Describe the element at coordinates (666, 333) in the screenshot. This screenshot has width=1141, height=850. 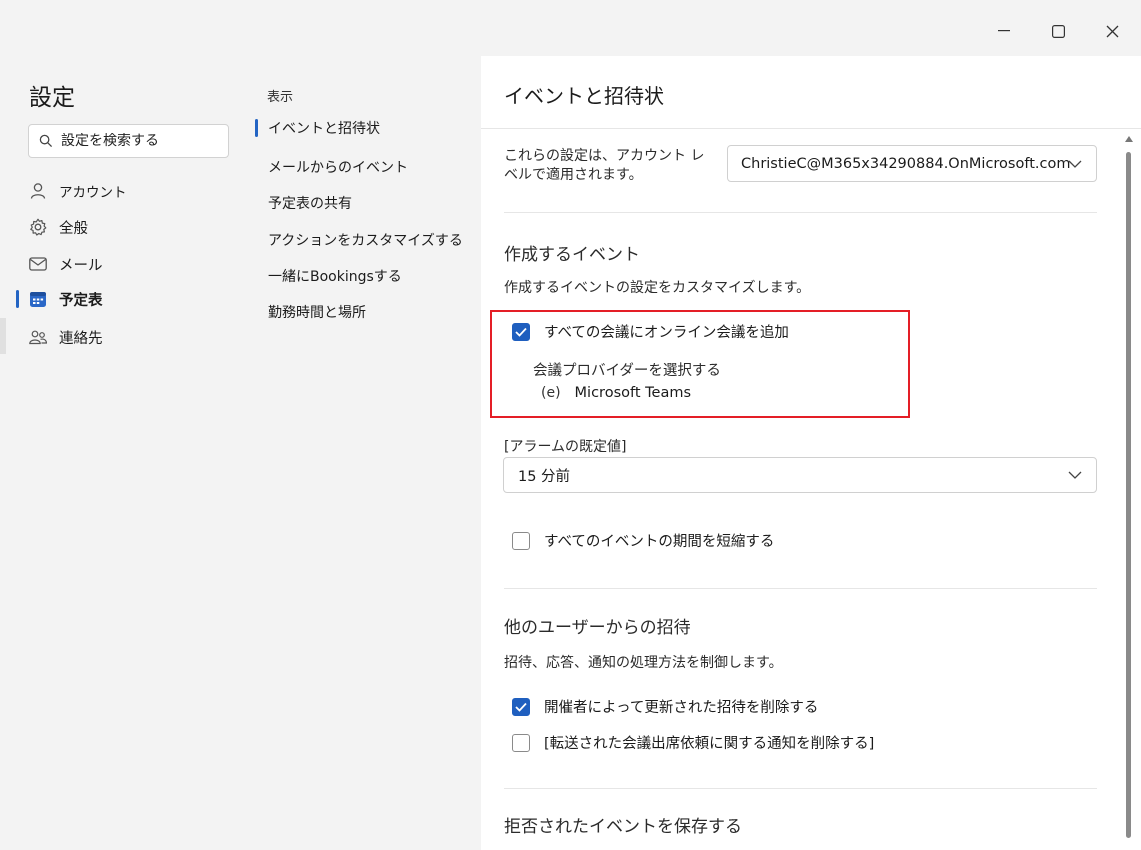
I see `add-online-meeting-label: すべての会議にオンライン会議を追加` at that location.